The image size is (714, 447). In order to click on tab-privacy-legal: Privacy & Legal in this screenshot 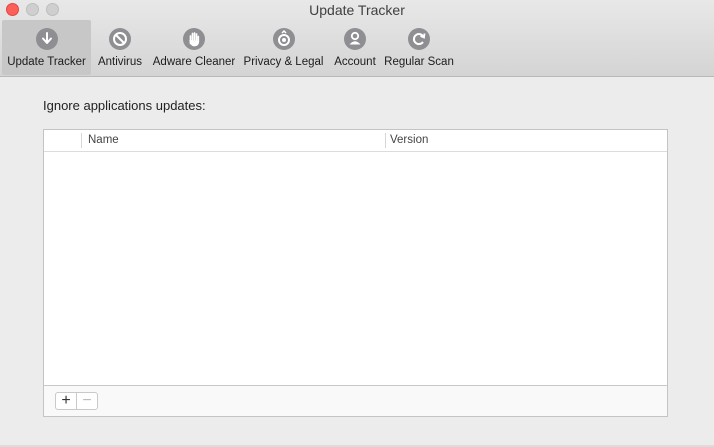, I will do `click(283, 47)`.